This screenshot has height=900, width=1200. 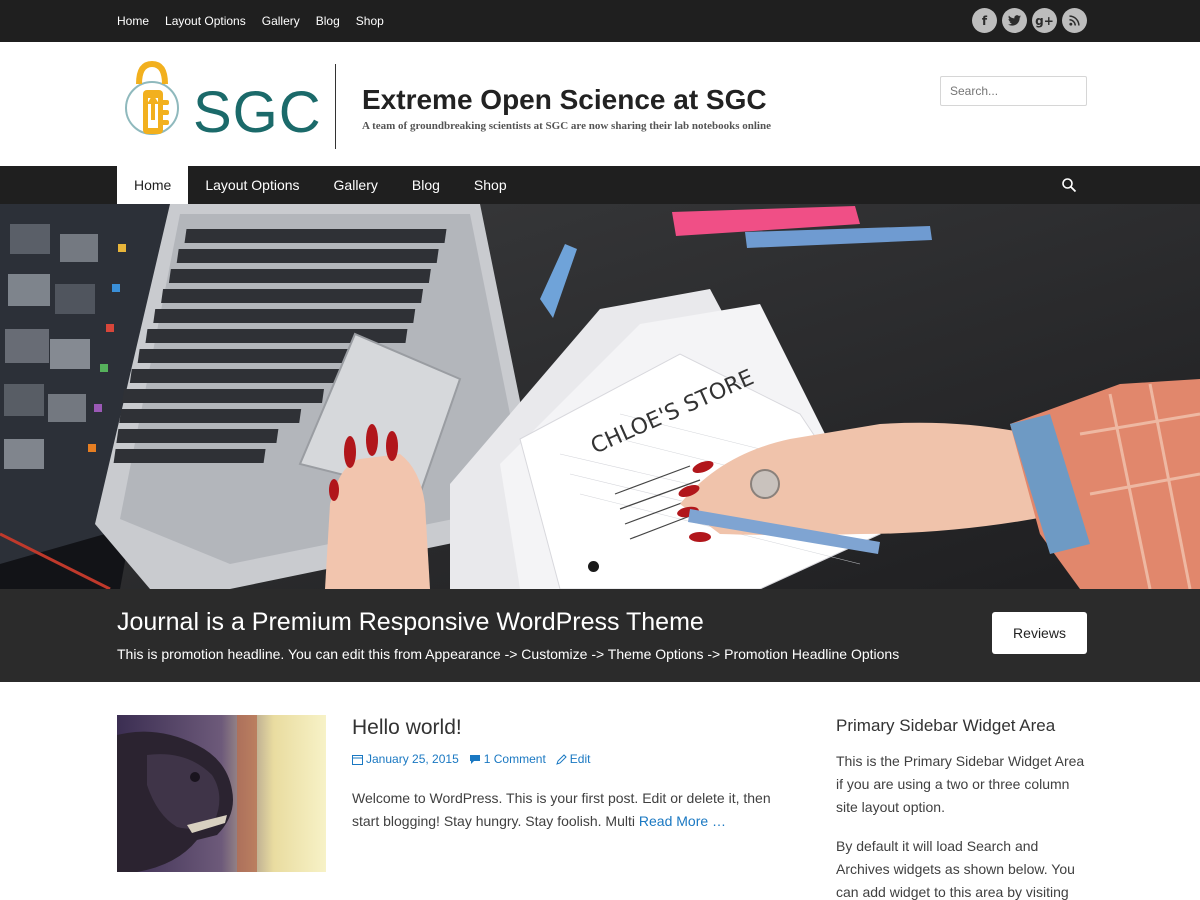 I want to click on top-nav-gallery: Gallery, so click(x=281, y=21).